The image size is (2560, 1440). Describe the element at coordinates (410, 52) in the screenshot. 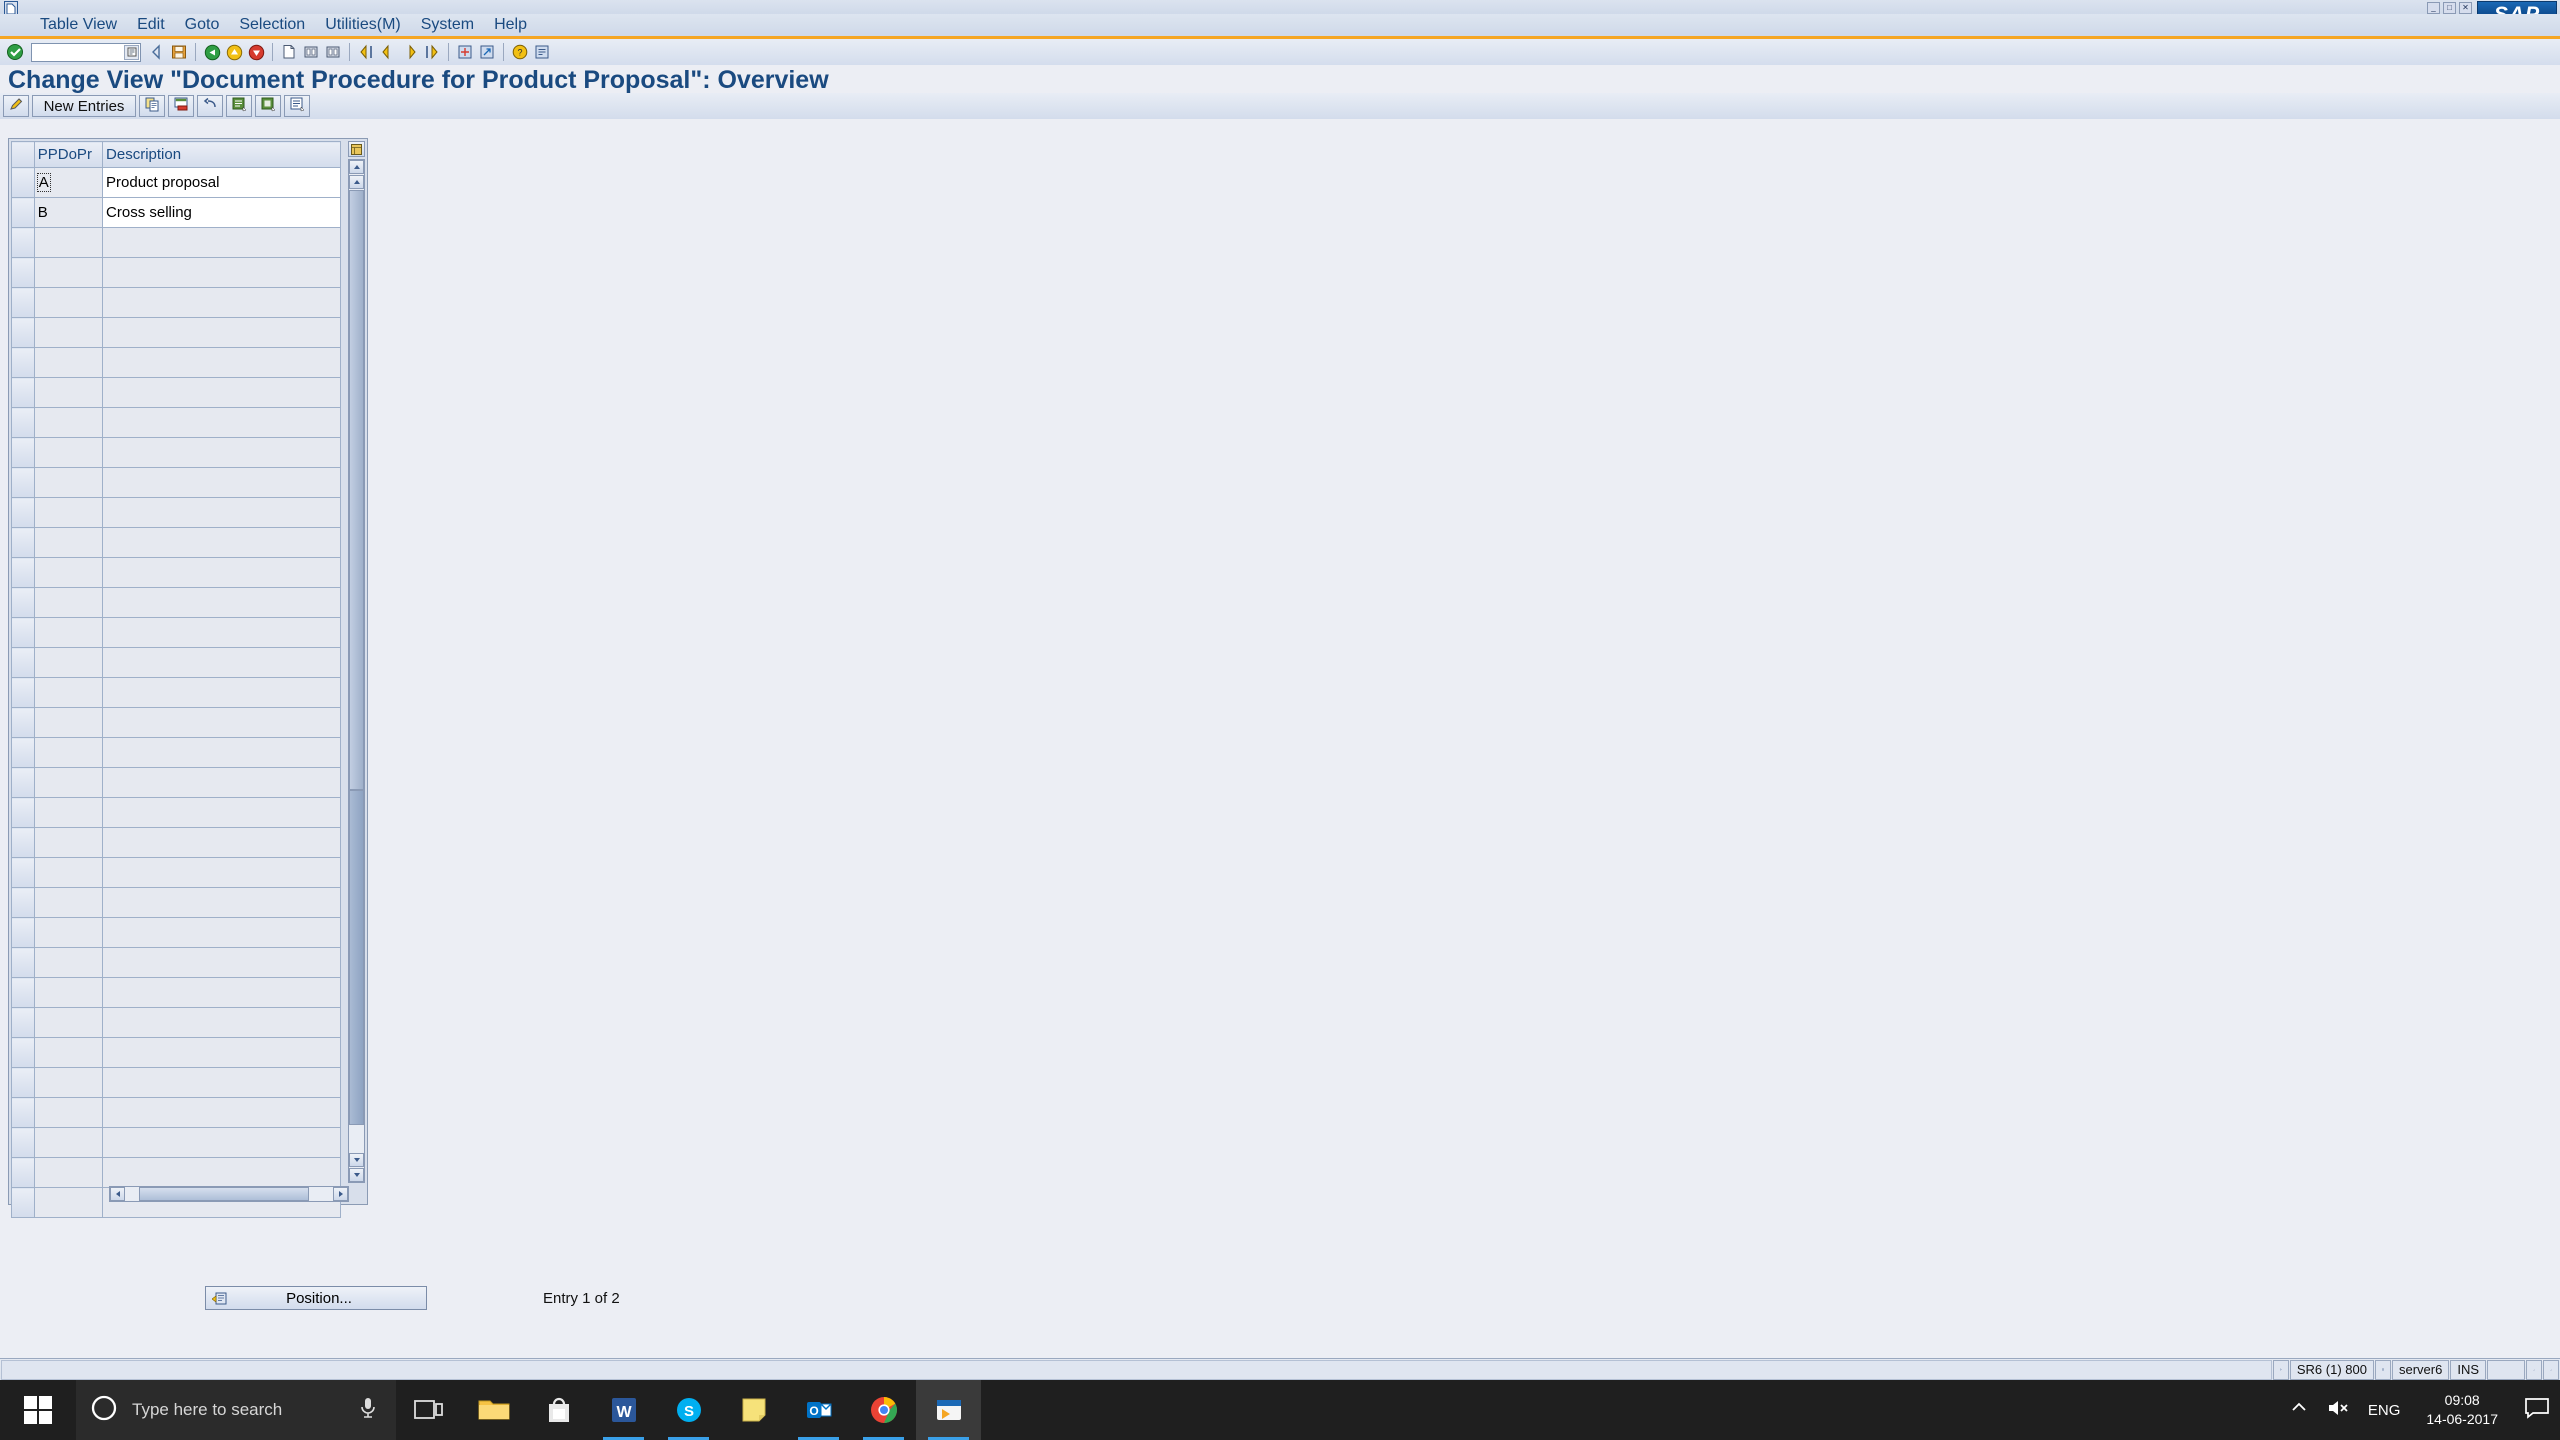

I see `next-page-icon` at that location.